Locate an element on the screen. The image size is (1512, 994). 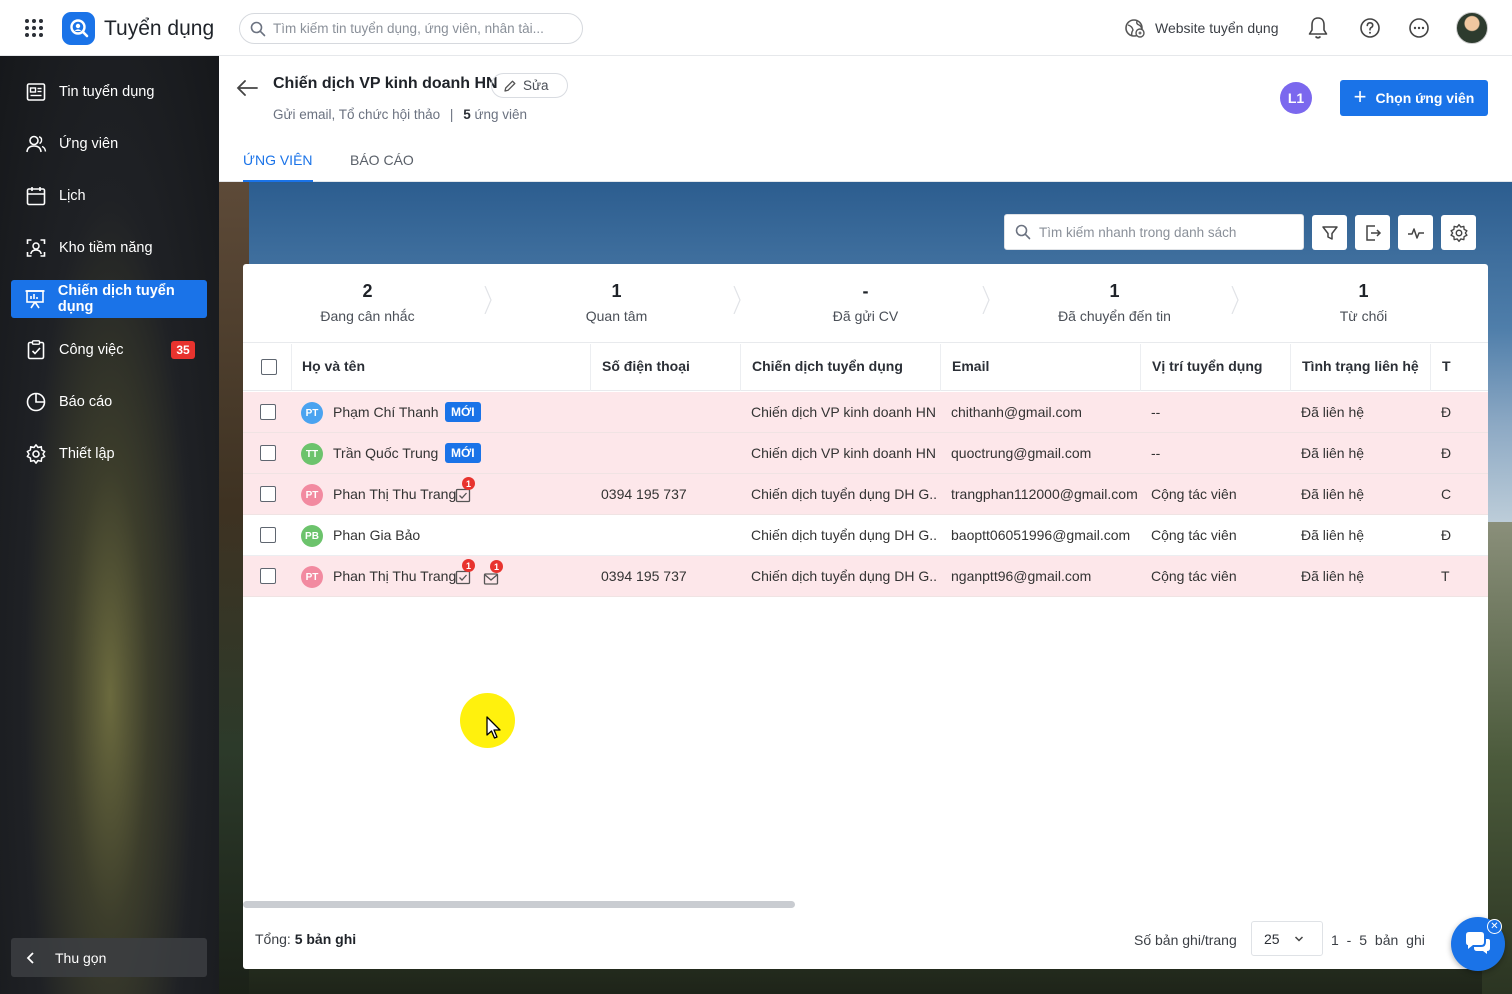
member-avatar: L1 is located at coordinates (1296, 98).